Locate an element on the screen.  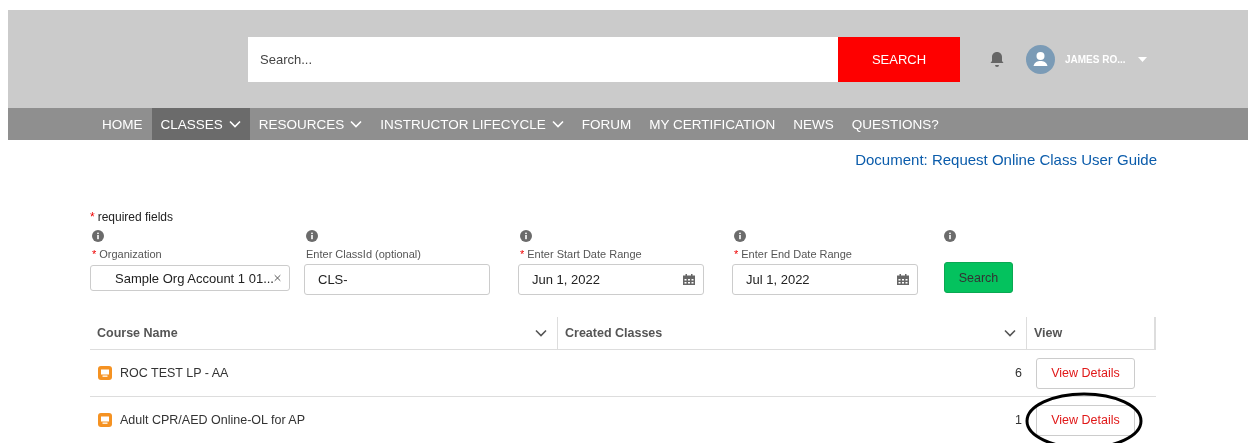
user-guide-link: Document: Request Online Class User Guide is located at coordinates (1006, 174).